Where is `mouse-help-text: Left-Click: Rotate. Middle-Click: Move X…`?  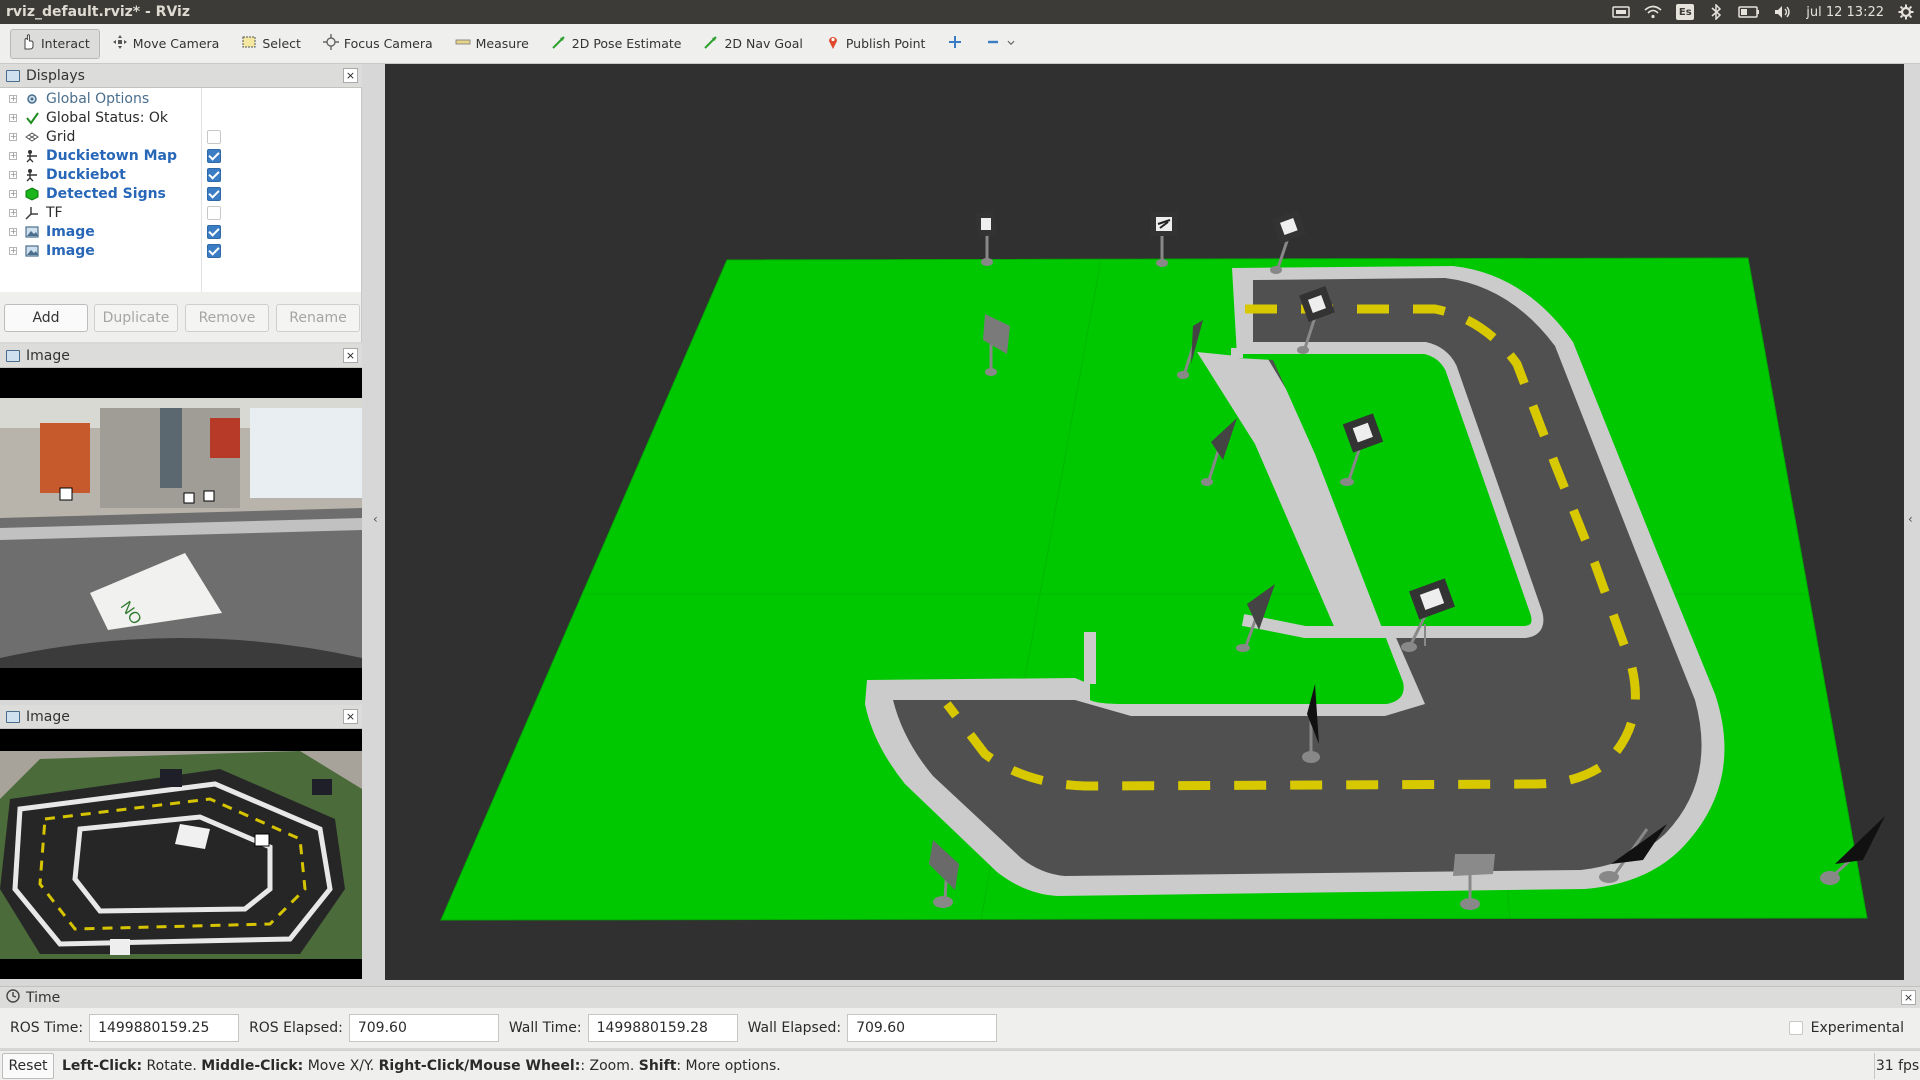 mouse-help-text: Left-Click: Rotate. Middle-Click: Move X… is located at coordinates (421, 1066).